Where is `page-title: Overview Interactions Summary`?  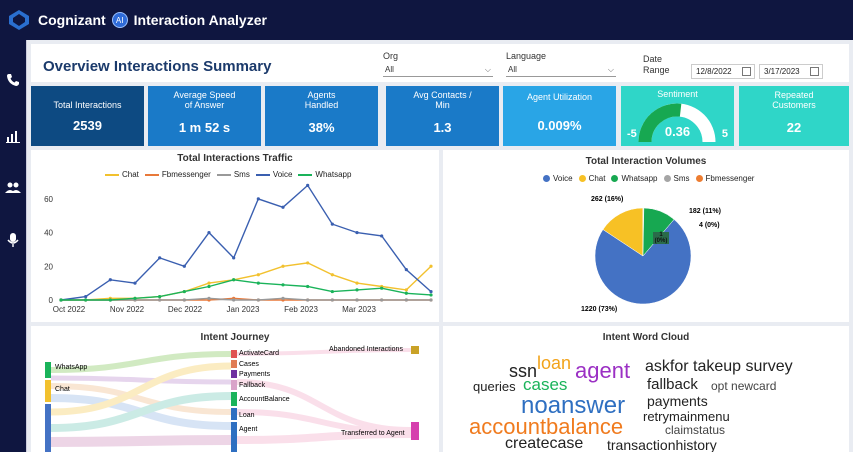
page-title: Overview Interactions Summary is located at coordinates (157, 66).